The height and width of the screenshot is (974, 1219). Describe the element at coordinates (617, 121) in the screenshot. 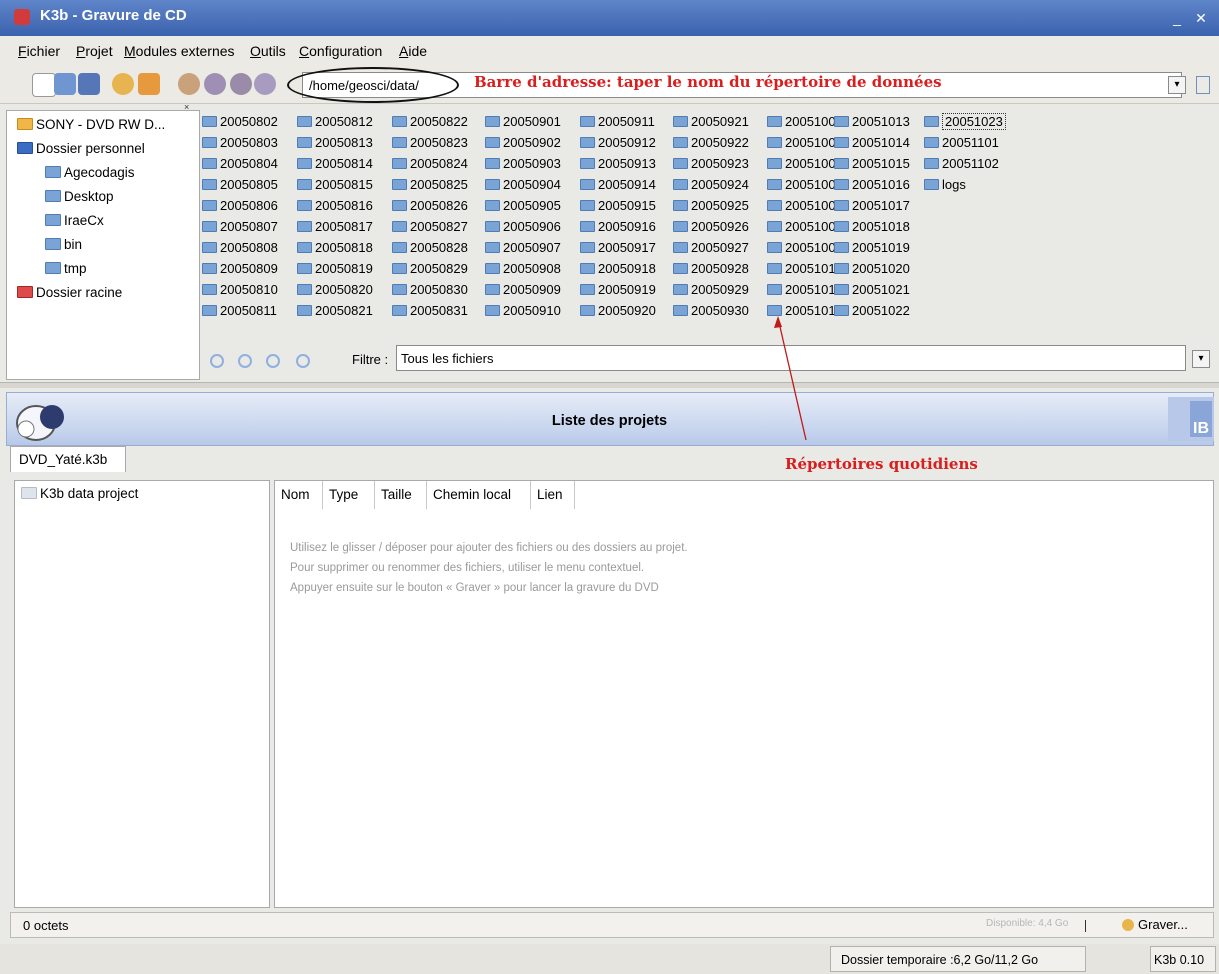

I see `folder-item: 20050911` at that location.